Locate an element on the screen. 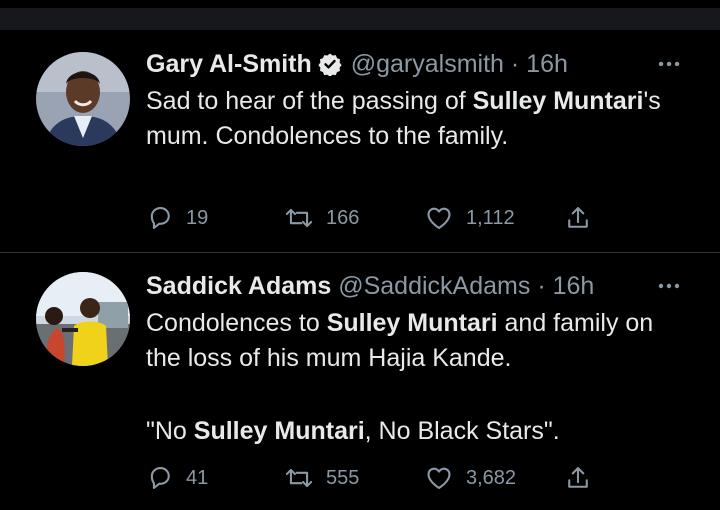  tweet-text-part: , No Black Stars". is located at coordinates (462, 431).